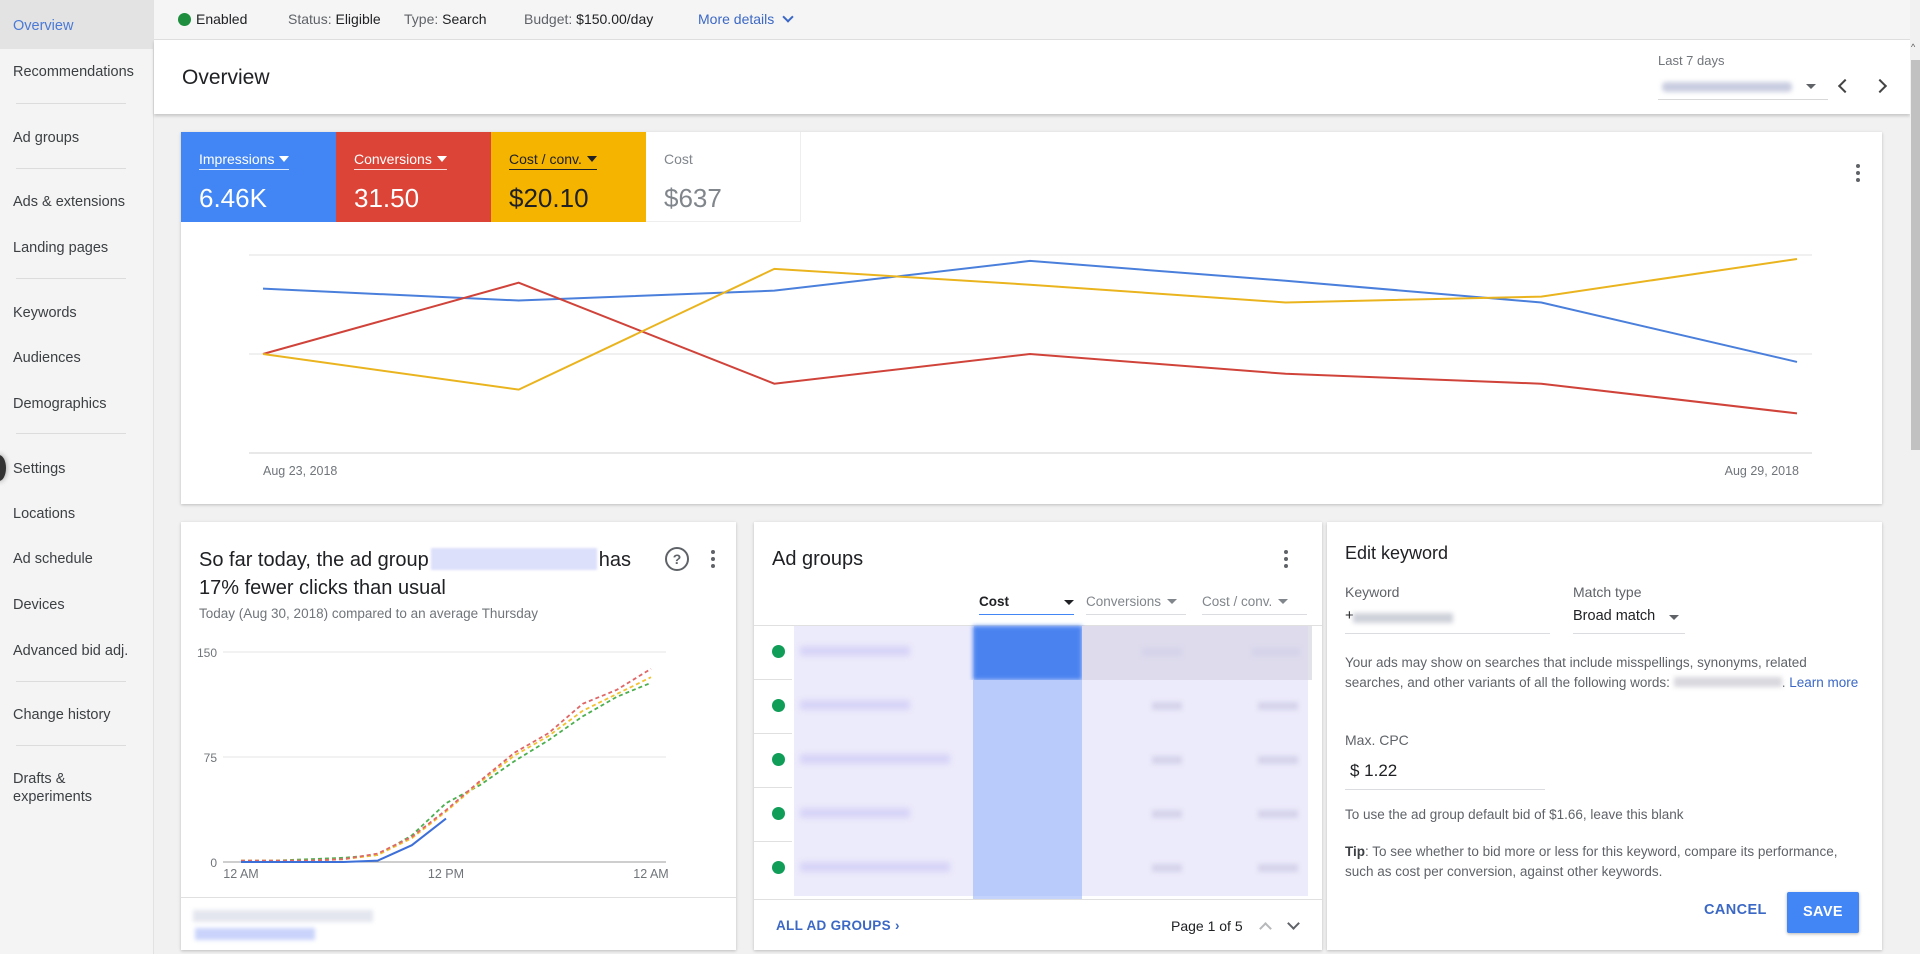 This screenshot has width=1920, height=954. Describe the element at coordinates (678, 159) in the screenshot. I see `metric-name: Cost` at that location.